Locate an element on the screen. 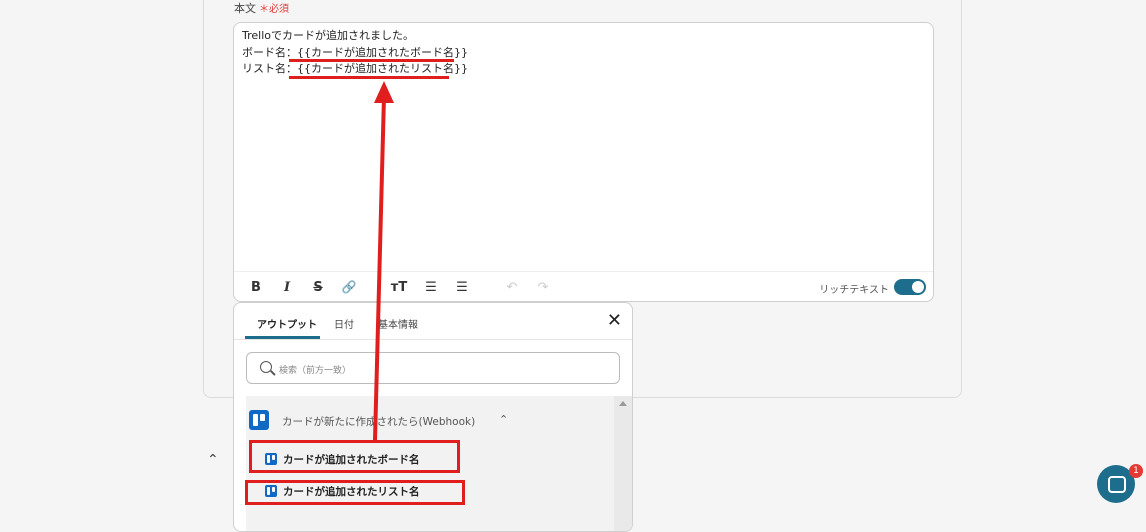  annotation-arrow is located at coordinates (383, 261).